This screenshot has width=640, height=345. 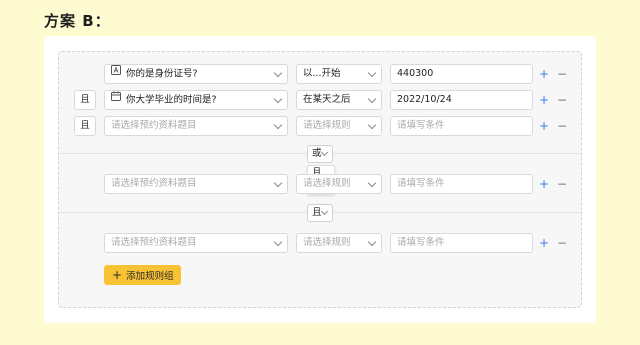 I want to click on field-select-value: 你大学毕业的时间是?, so click(x=171, y=100).